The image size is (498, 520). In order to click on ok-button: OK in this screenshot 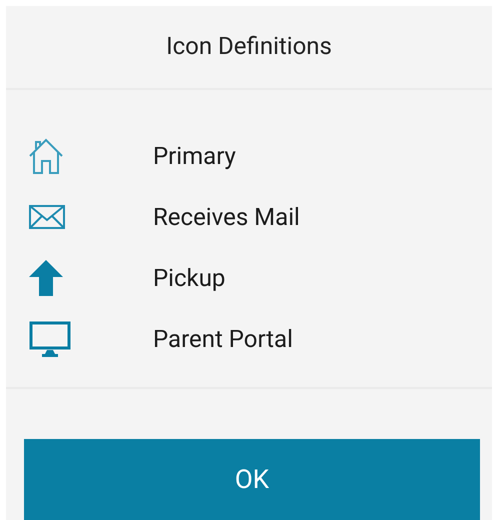, I will do `click(252, 479)`.